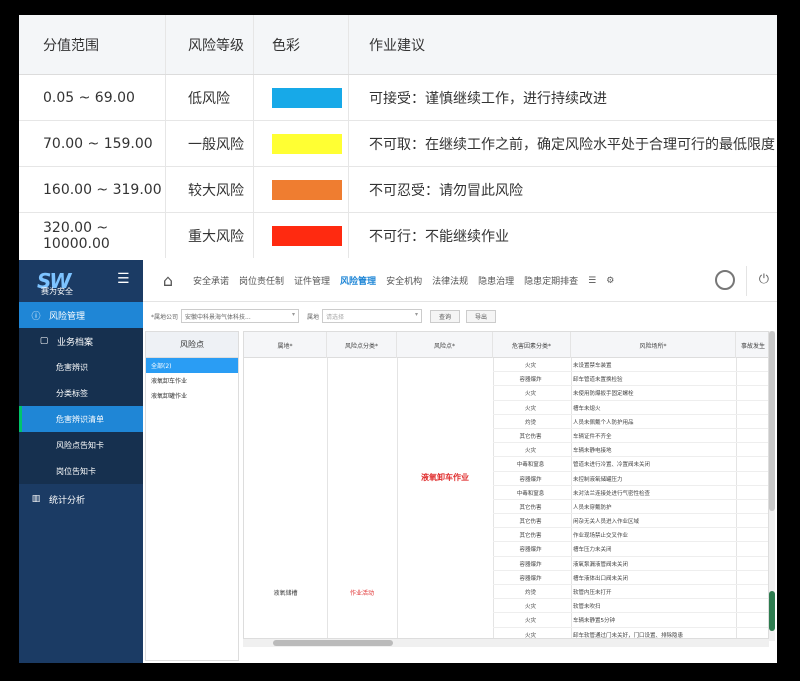  What do you see at coordinates (261, 280) in the screenshot?
I see `nav-tab-post-responsibility: 岗位责任制` at bounding box center [261, 280].